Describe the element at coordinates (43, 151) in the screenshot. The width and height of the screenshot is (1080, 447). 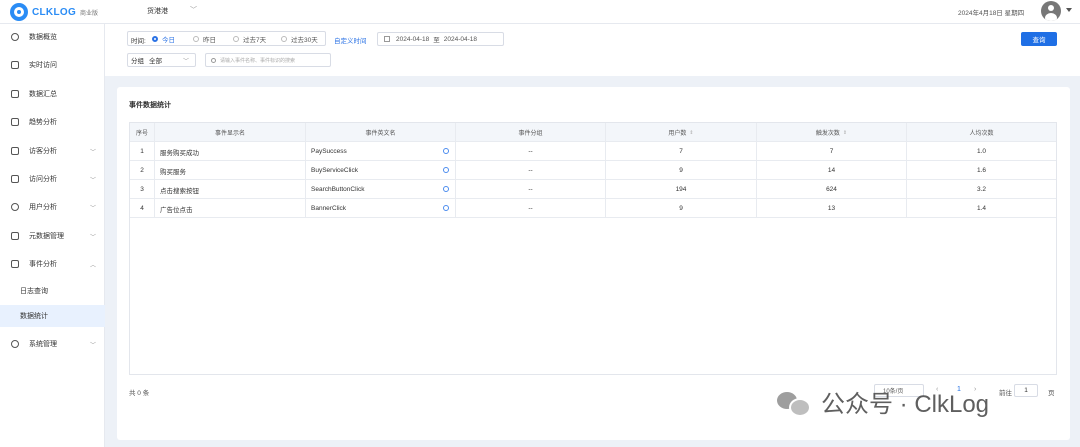
I see `sidebar-item-label: 访客分析` at that location.